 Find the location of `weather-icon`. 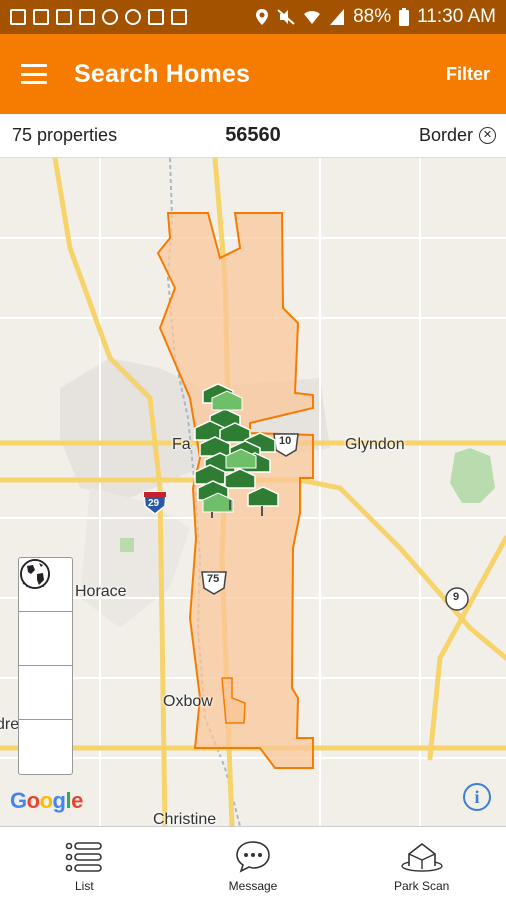

weather-icon is located at coordinates (133, 17).